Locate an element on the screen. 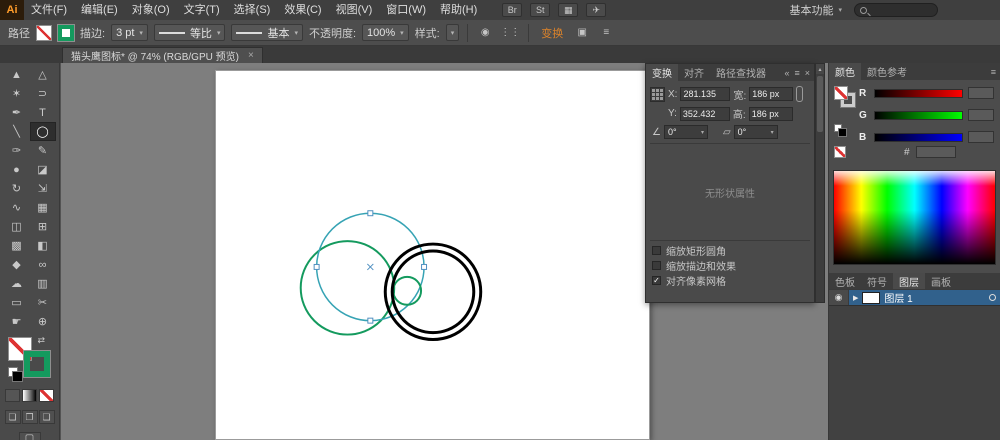 The image size is (1000, 440). search-box is located at coordinates (896, 10).